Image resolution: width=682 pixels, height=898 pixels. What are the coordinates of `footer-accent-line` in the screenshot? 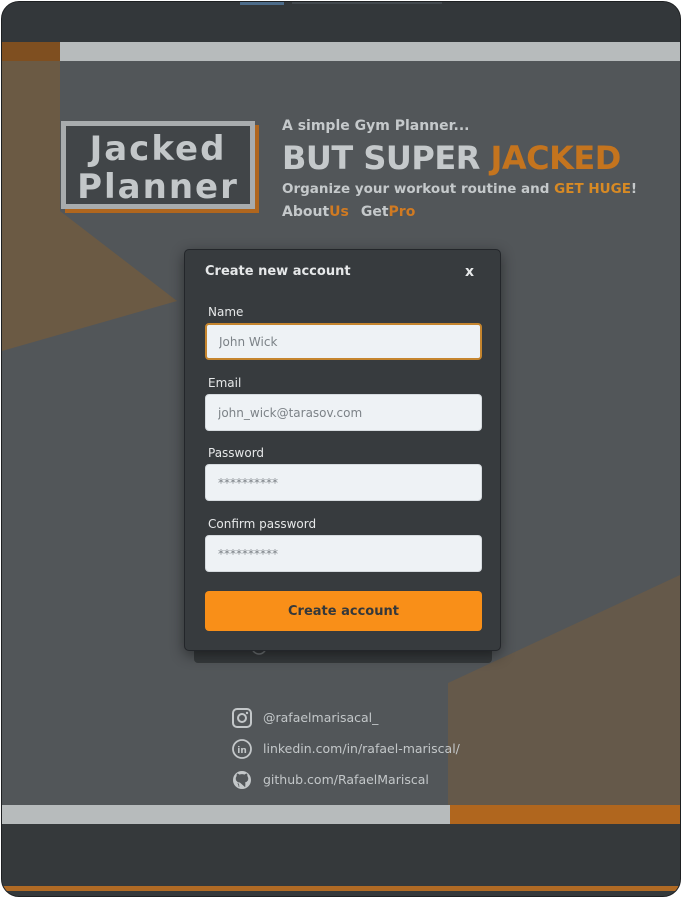 It's located at (341, 888).